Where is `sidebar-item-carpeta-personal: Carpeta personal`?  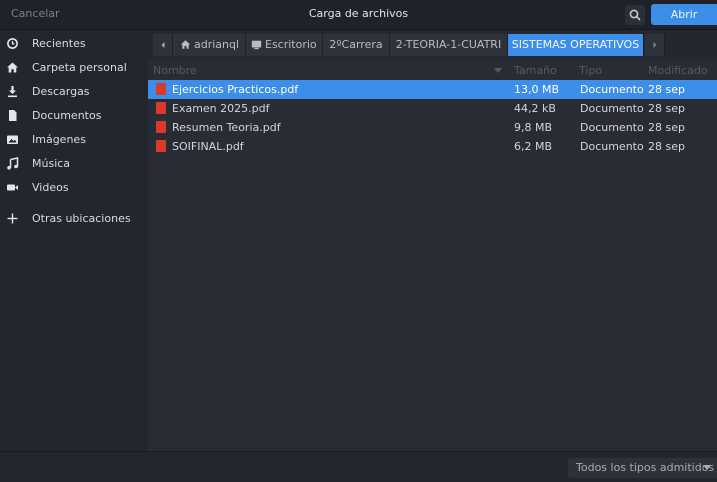
sidebar-item-carpeta-personal: Carpeta personal is located at coordinates (74, 68).